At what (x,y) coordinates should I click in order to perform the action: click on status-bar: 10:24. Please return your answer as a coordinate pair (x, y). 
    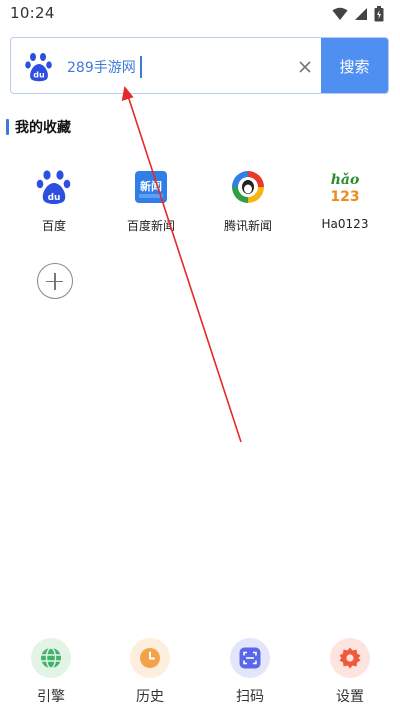
    Looking at the image, I should click on (200, 14).